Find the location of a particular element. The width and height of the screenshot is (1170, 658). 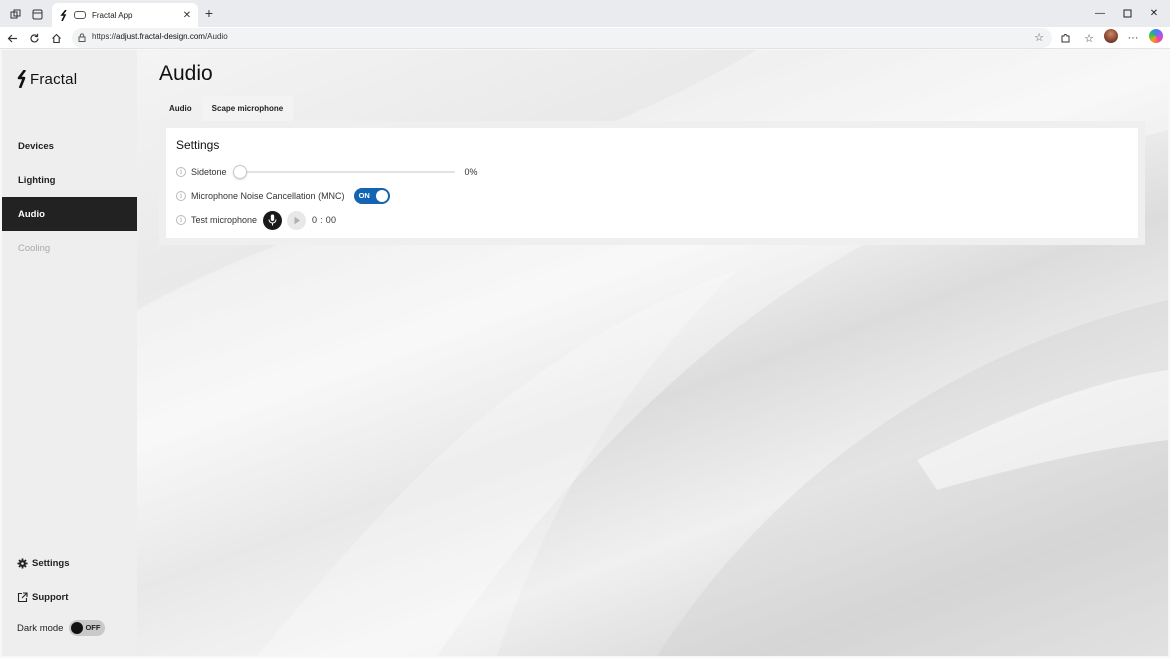

maximize-button is located at coordinates (1127, 13).